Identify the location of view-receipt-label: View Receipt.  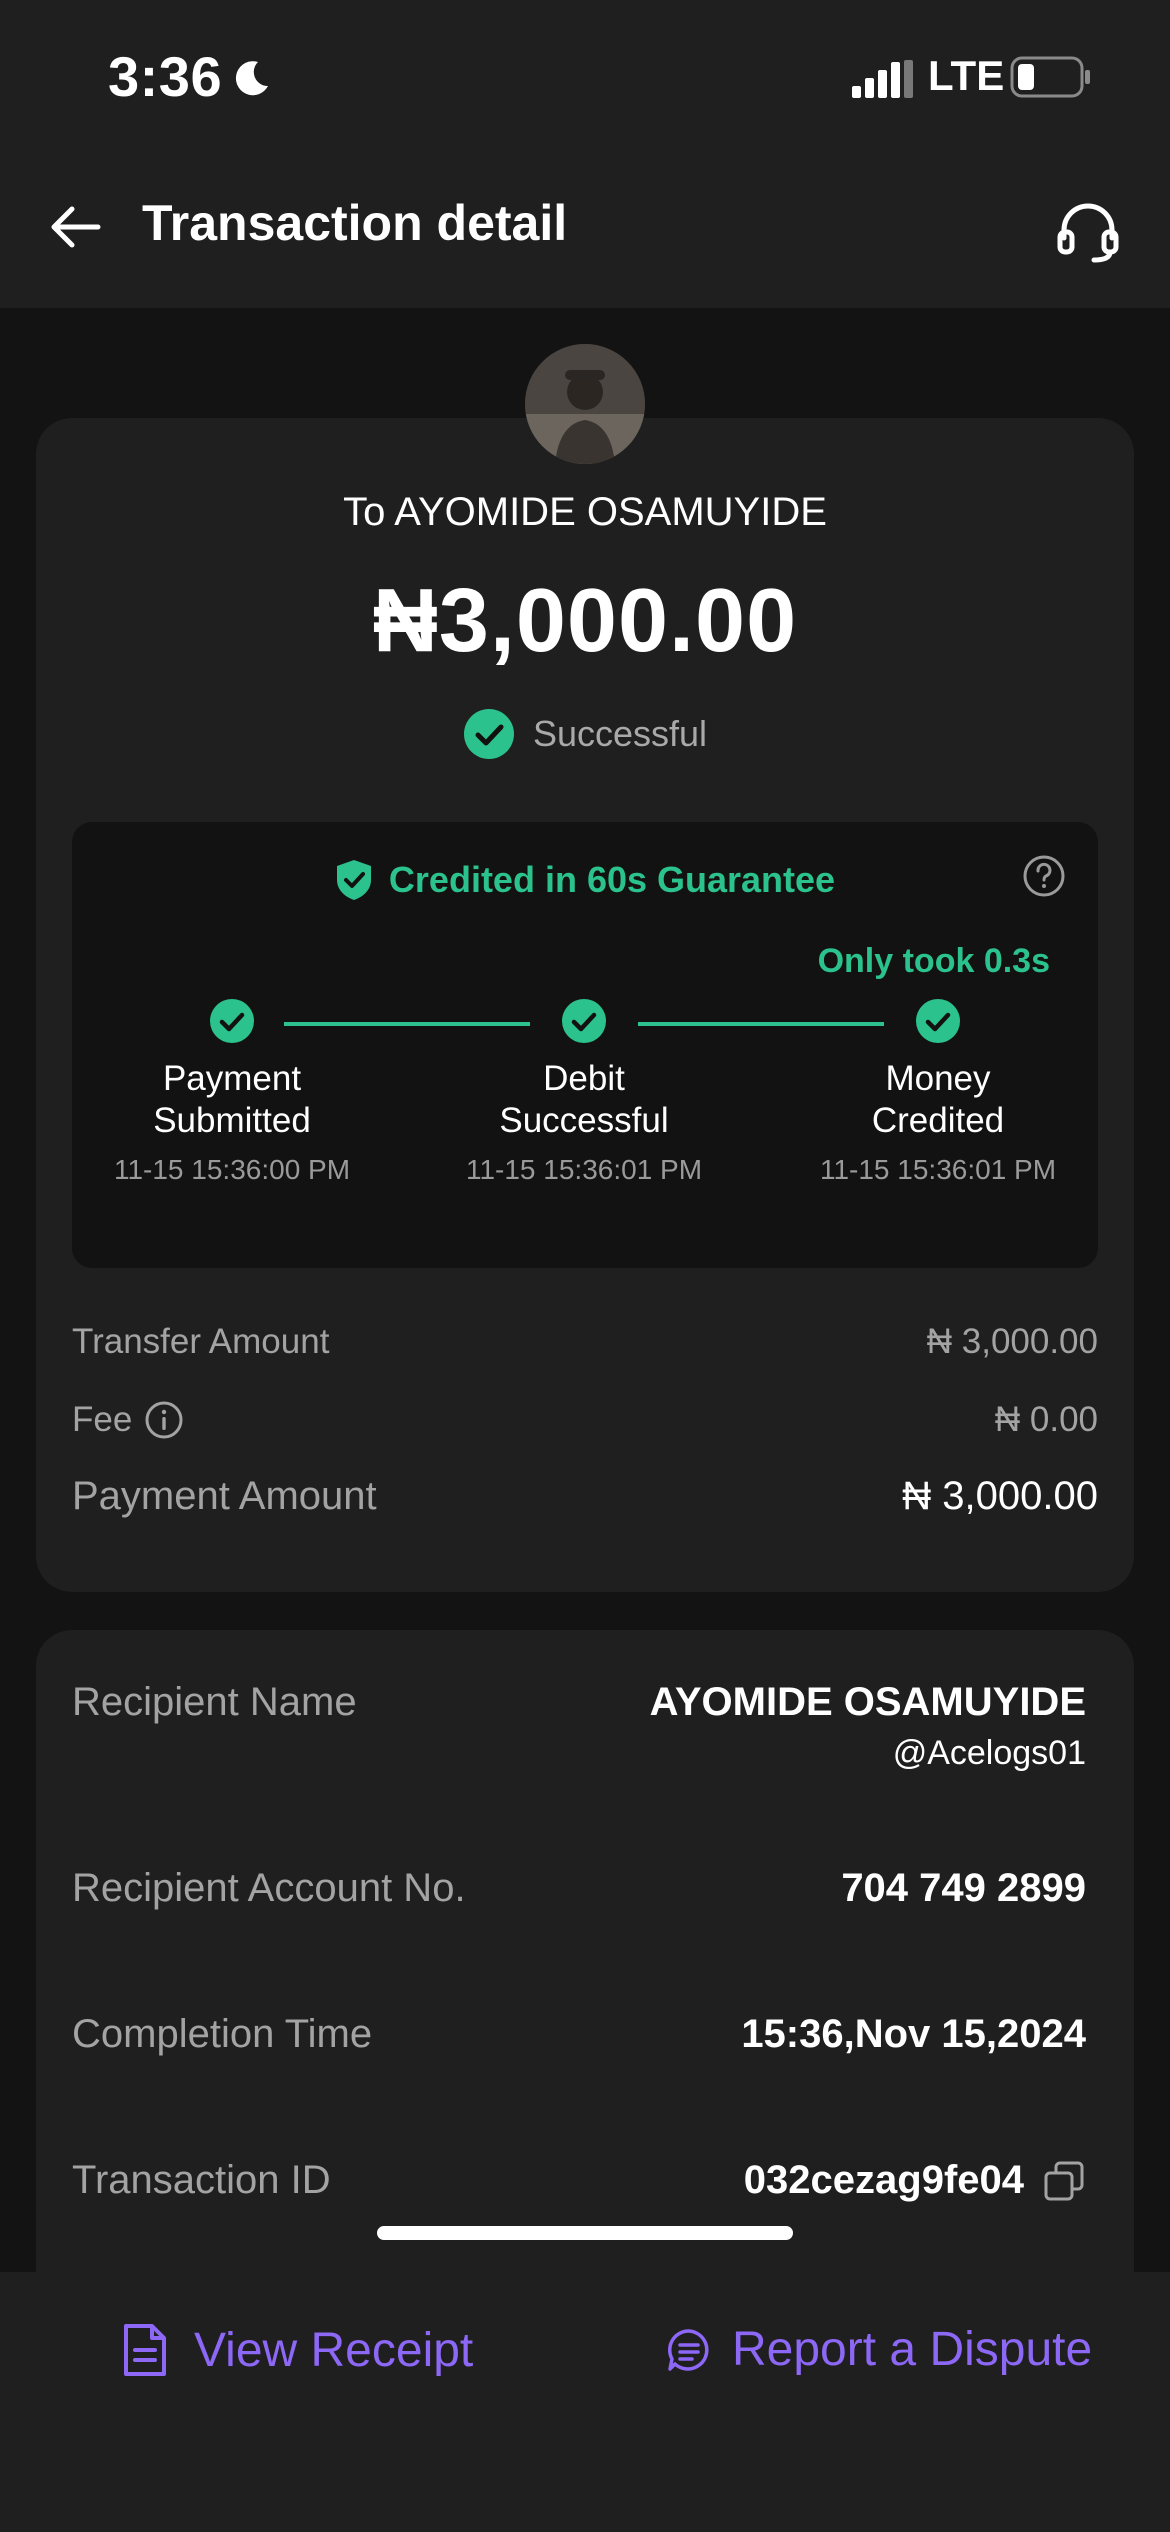
(334, 2350).